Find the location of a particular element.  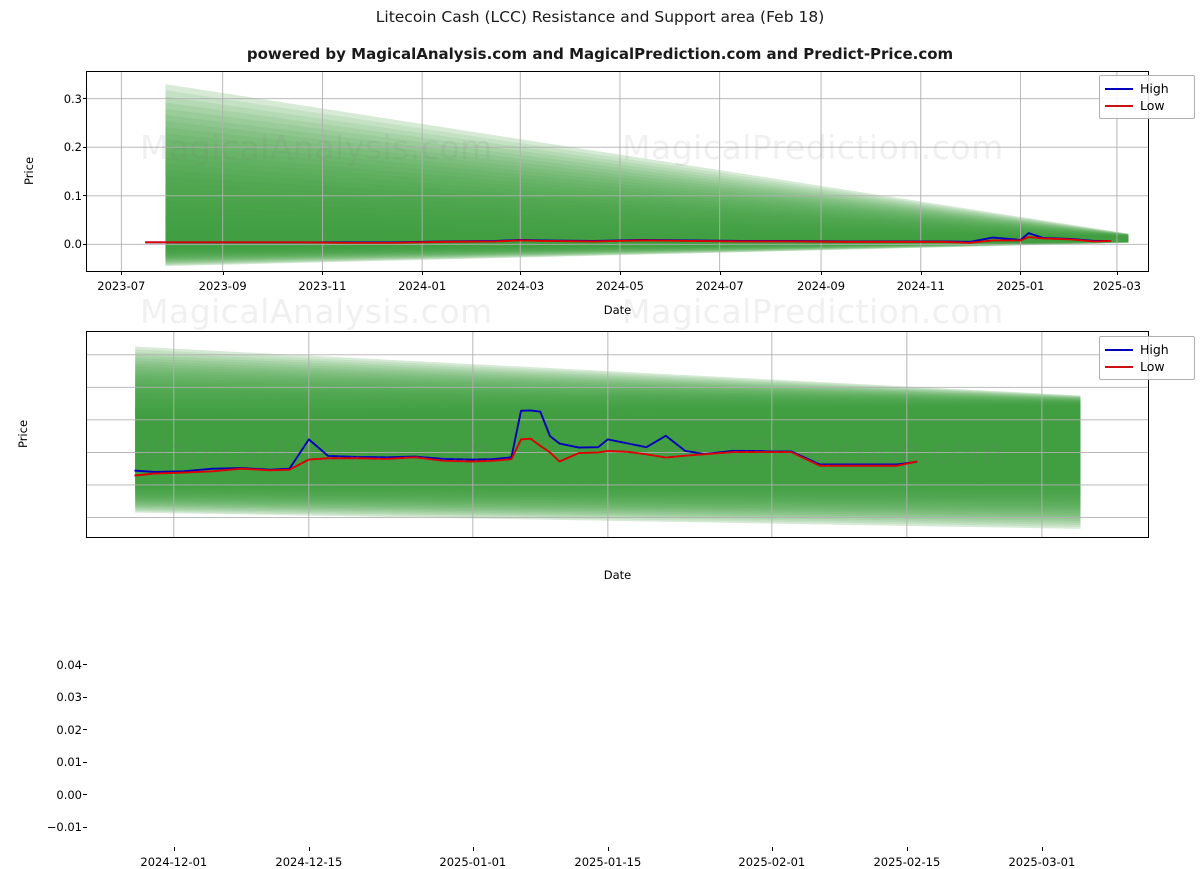

x-tick-label: 2024-07 is located at coordinates (719, 286).